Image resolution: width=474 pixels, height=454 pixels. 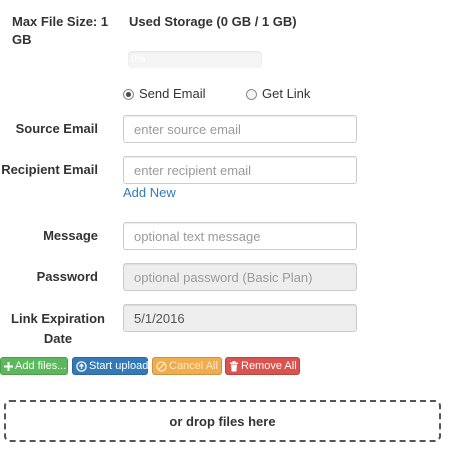 I want to click on send-email-option: Send Email, so click(x=164, y=94).